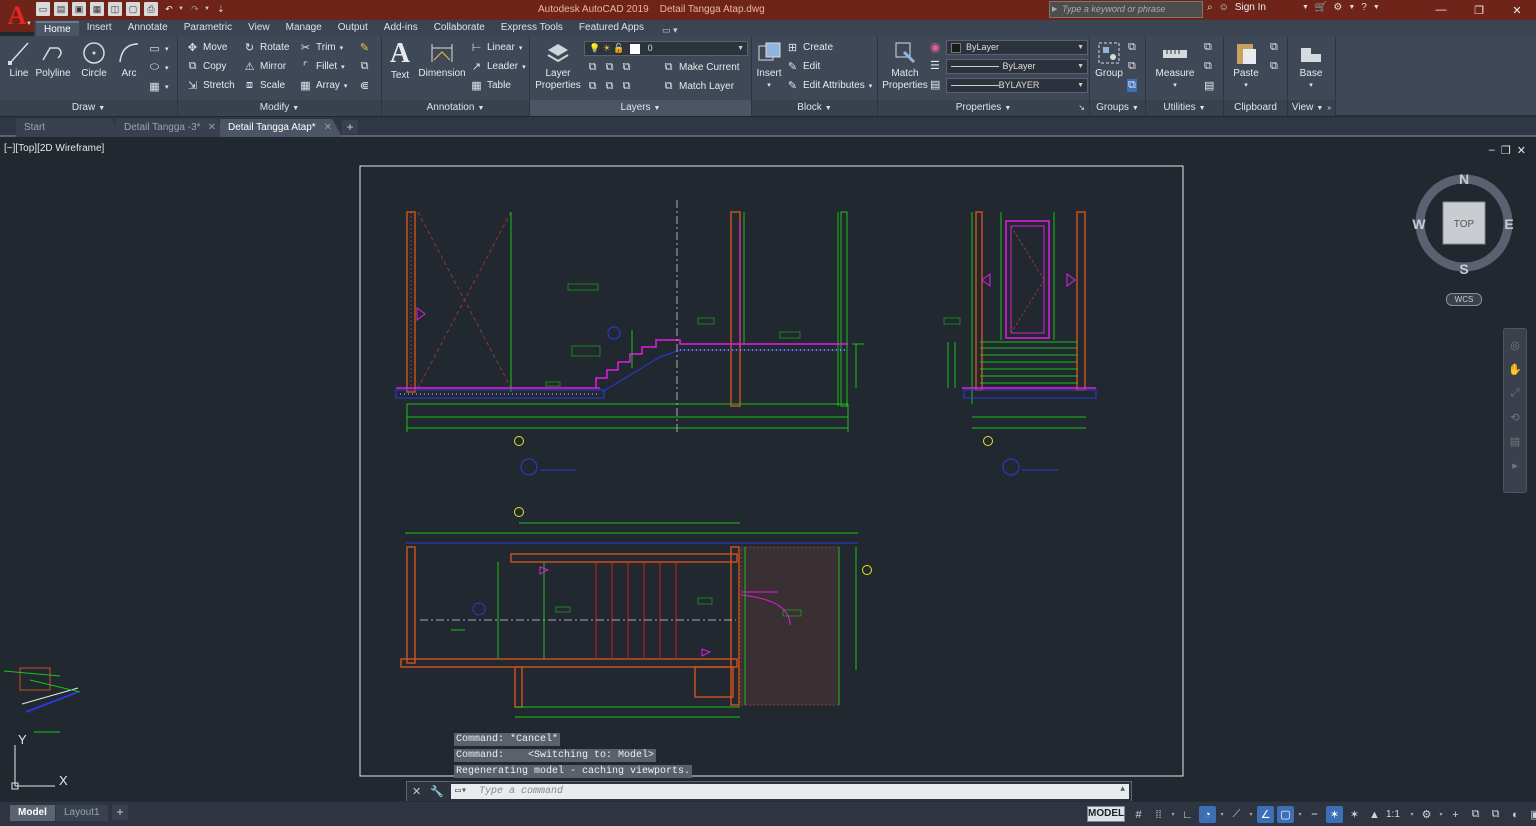  What do you see at coordinates (1354, 814) in the screenshot?
I see `auto-scale-icon: ✶` at bounding box center [1354, 814].